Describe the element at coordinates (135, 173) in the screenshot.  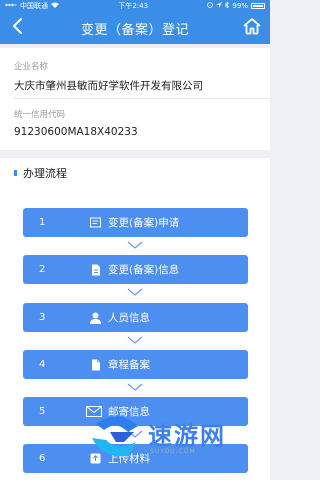
I see `process-section-header: 办理流程` at that location.